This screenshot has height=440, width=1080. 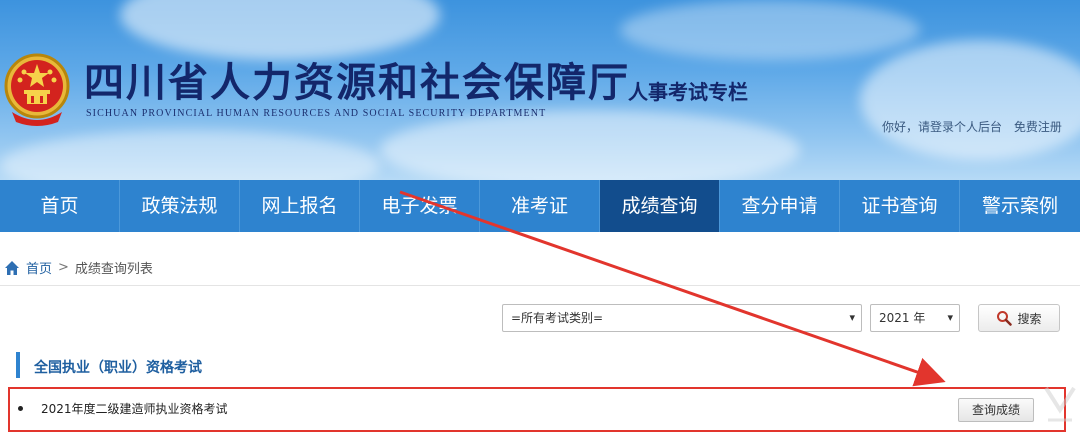 I want to click on search-icon, so click(x=1005, y=318).